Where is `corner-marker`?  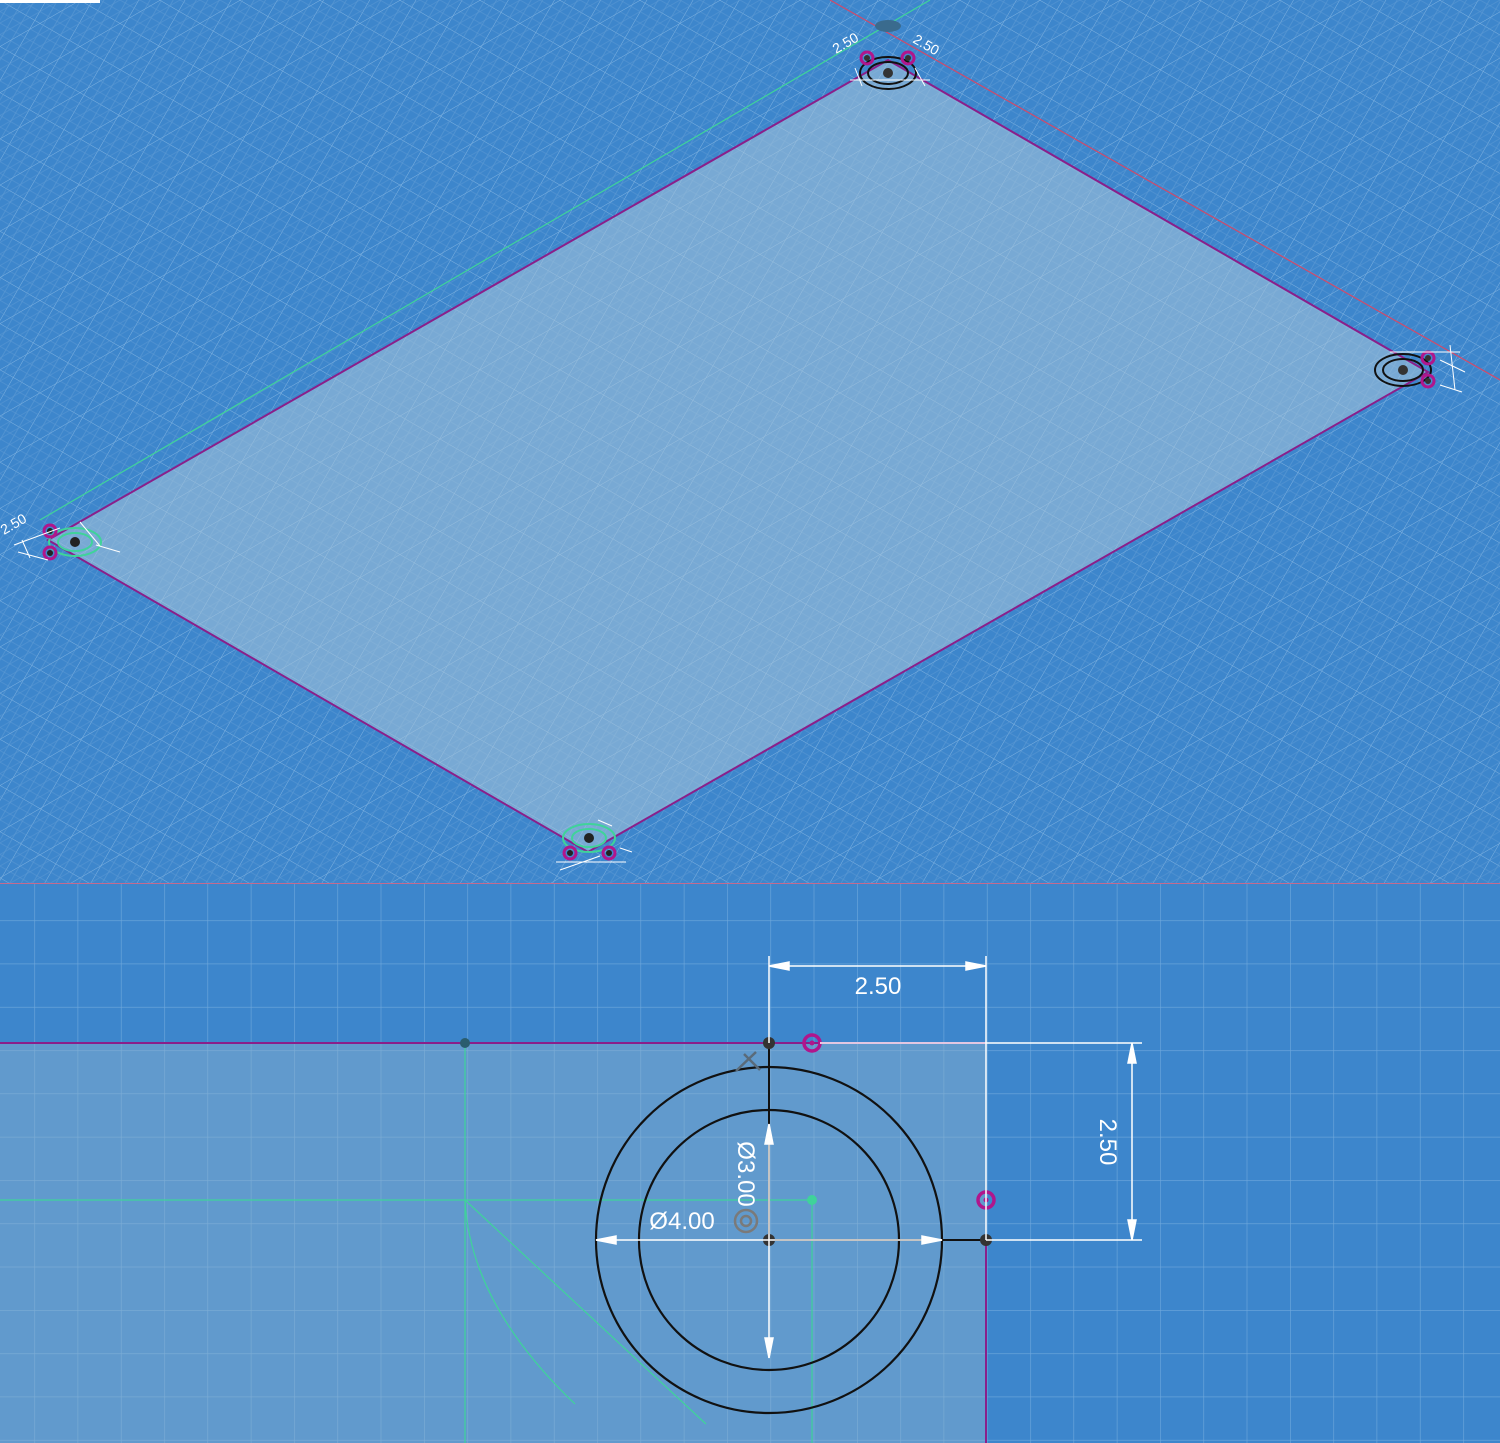 corner-marker is located at coordinates (50, 1).